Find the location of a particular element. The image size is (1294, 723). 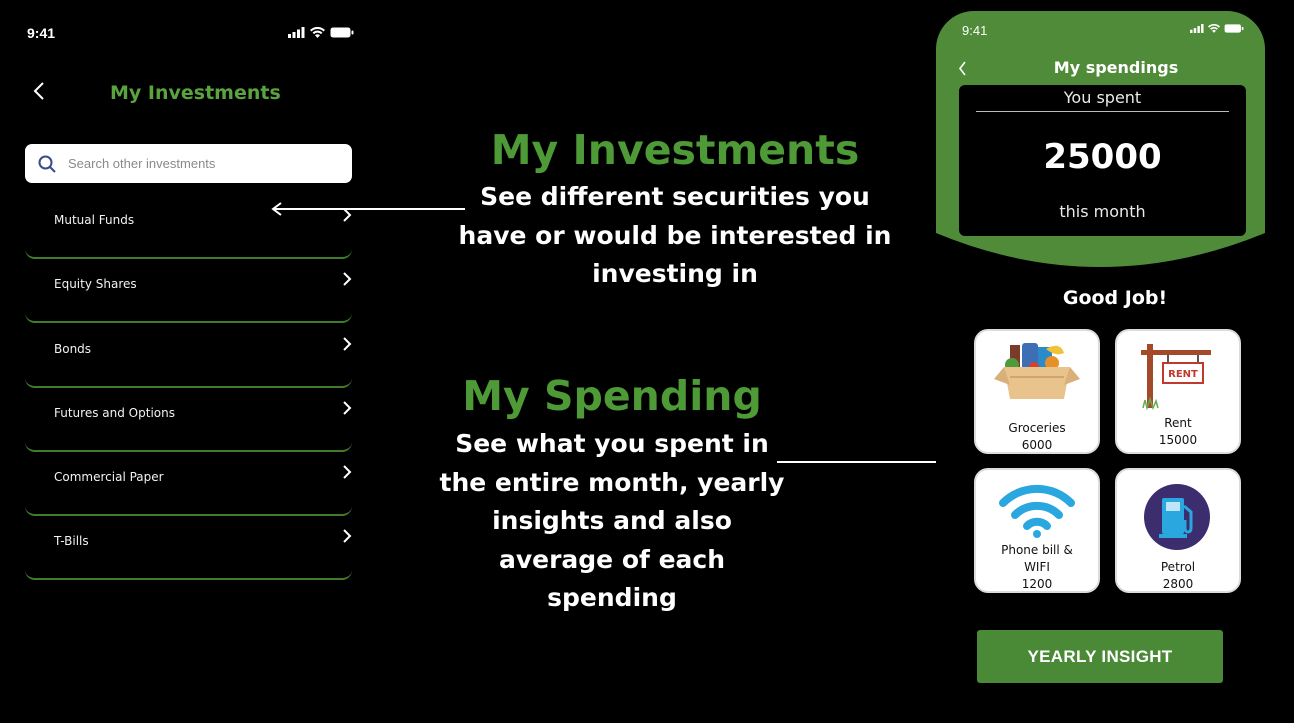

description-line: spending is located at coordinates (612, 597).